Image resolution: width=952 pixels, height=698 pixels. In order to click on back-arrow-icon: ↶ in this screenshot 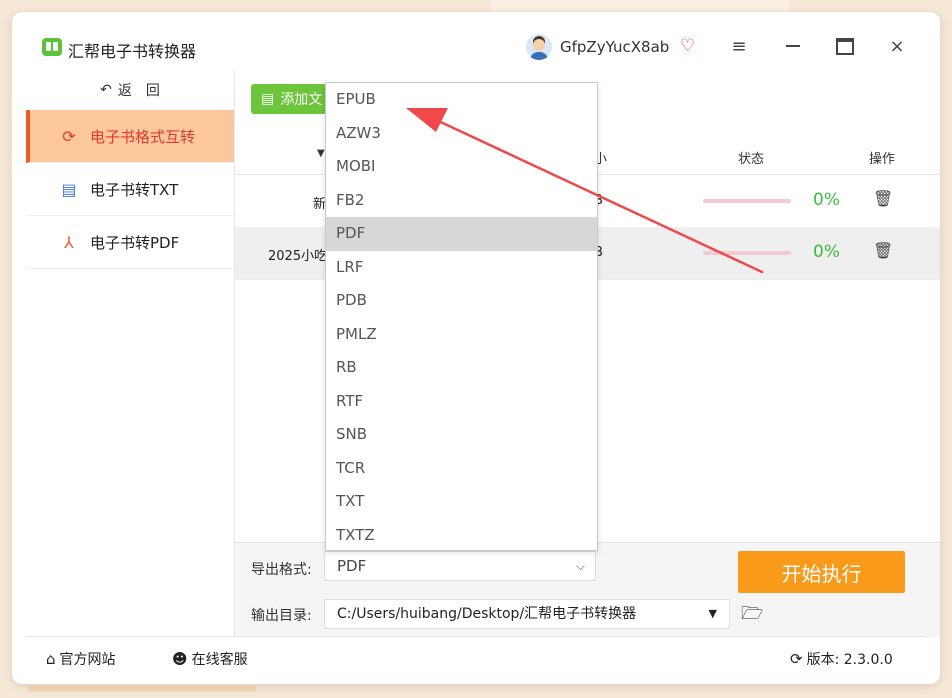, I will do `click(106, 90)`.